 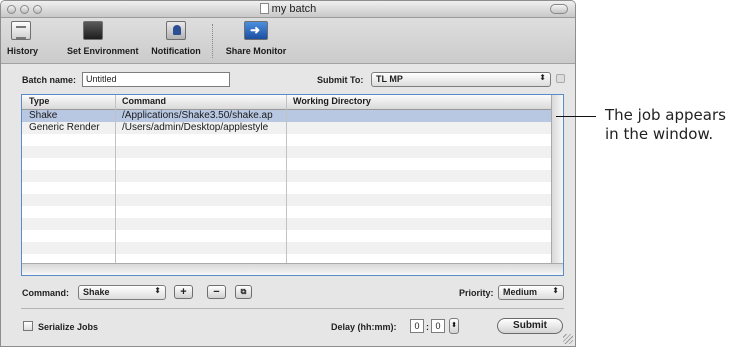 I want to click on delay-hours-field: 0, so click(x=417, y=326).